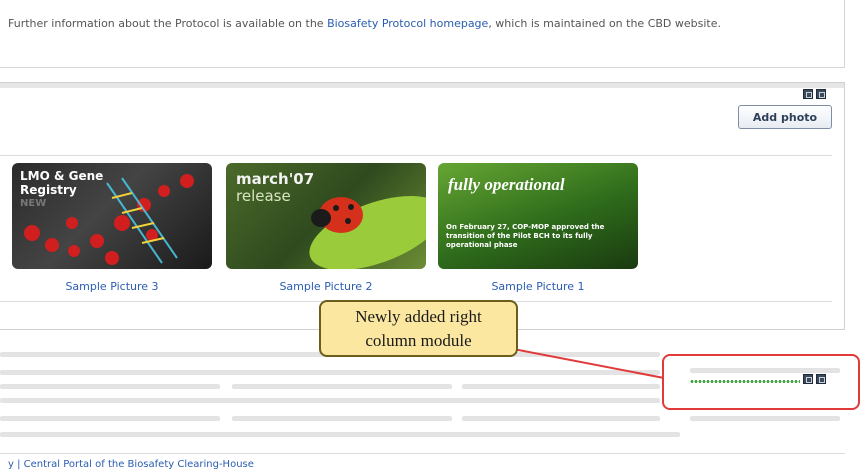  I want to click on callout-line1: Newly added right, so click(418, 316).